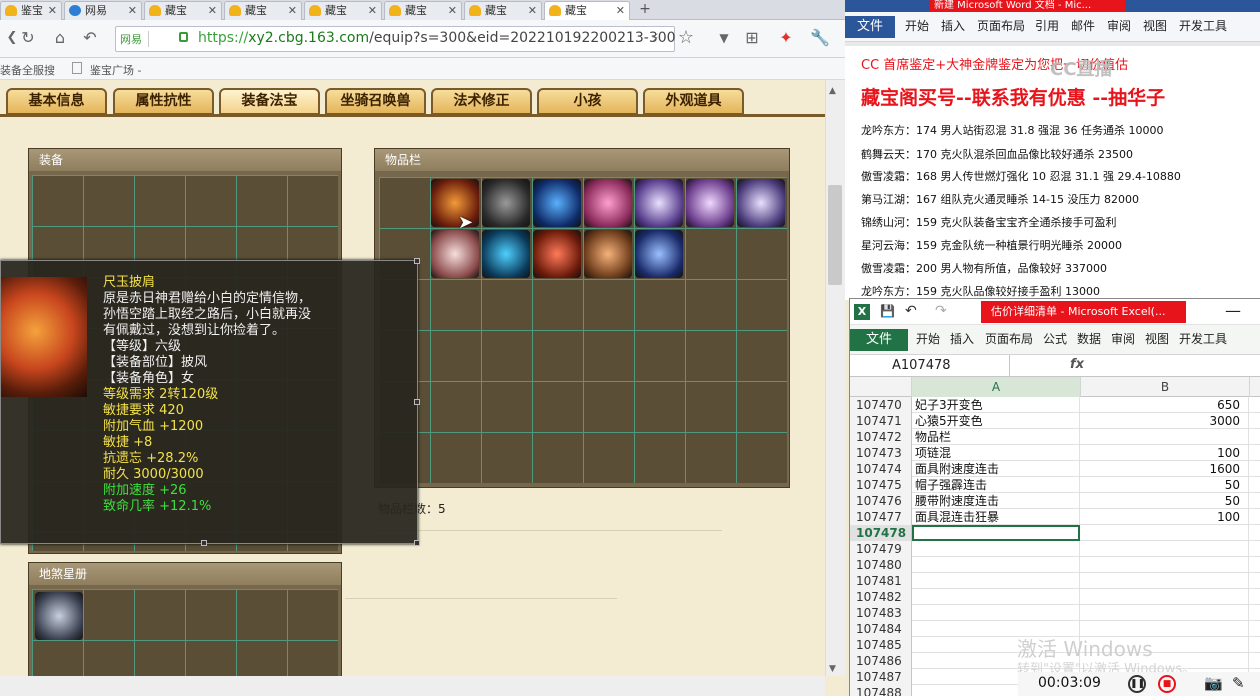 The height and width of the screenshot is (696, 1260). Describe the element at coordinates (881, 597) in the screenshot. I see `row-number: 107482` at that location.